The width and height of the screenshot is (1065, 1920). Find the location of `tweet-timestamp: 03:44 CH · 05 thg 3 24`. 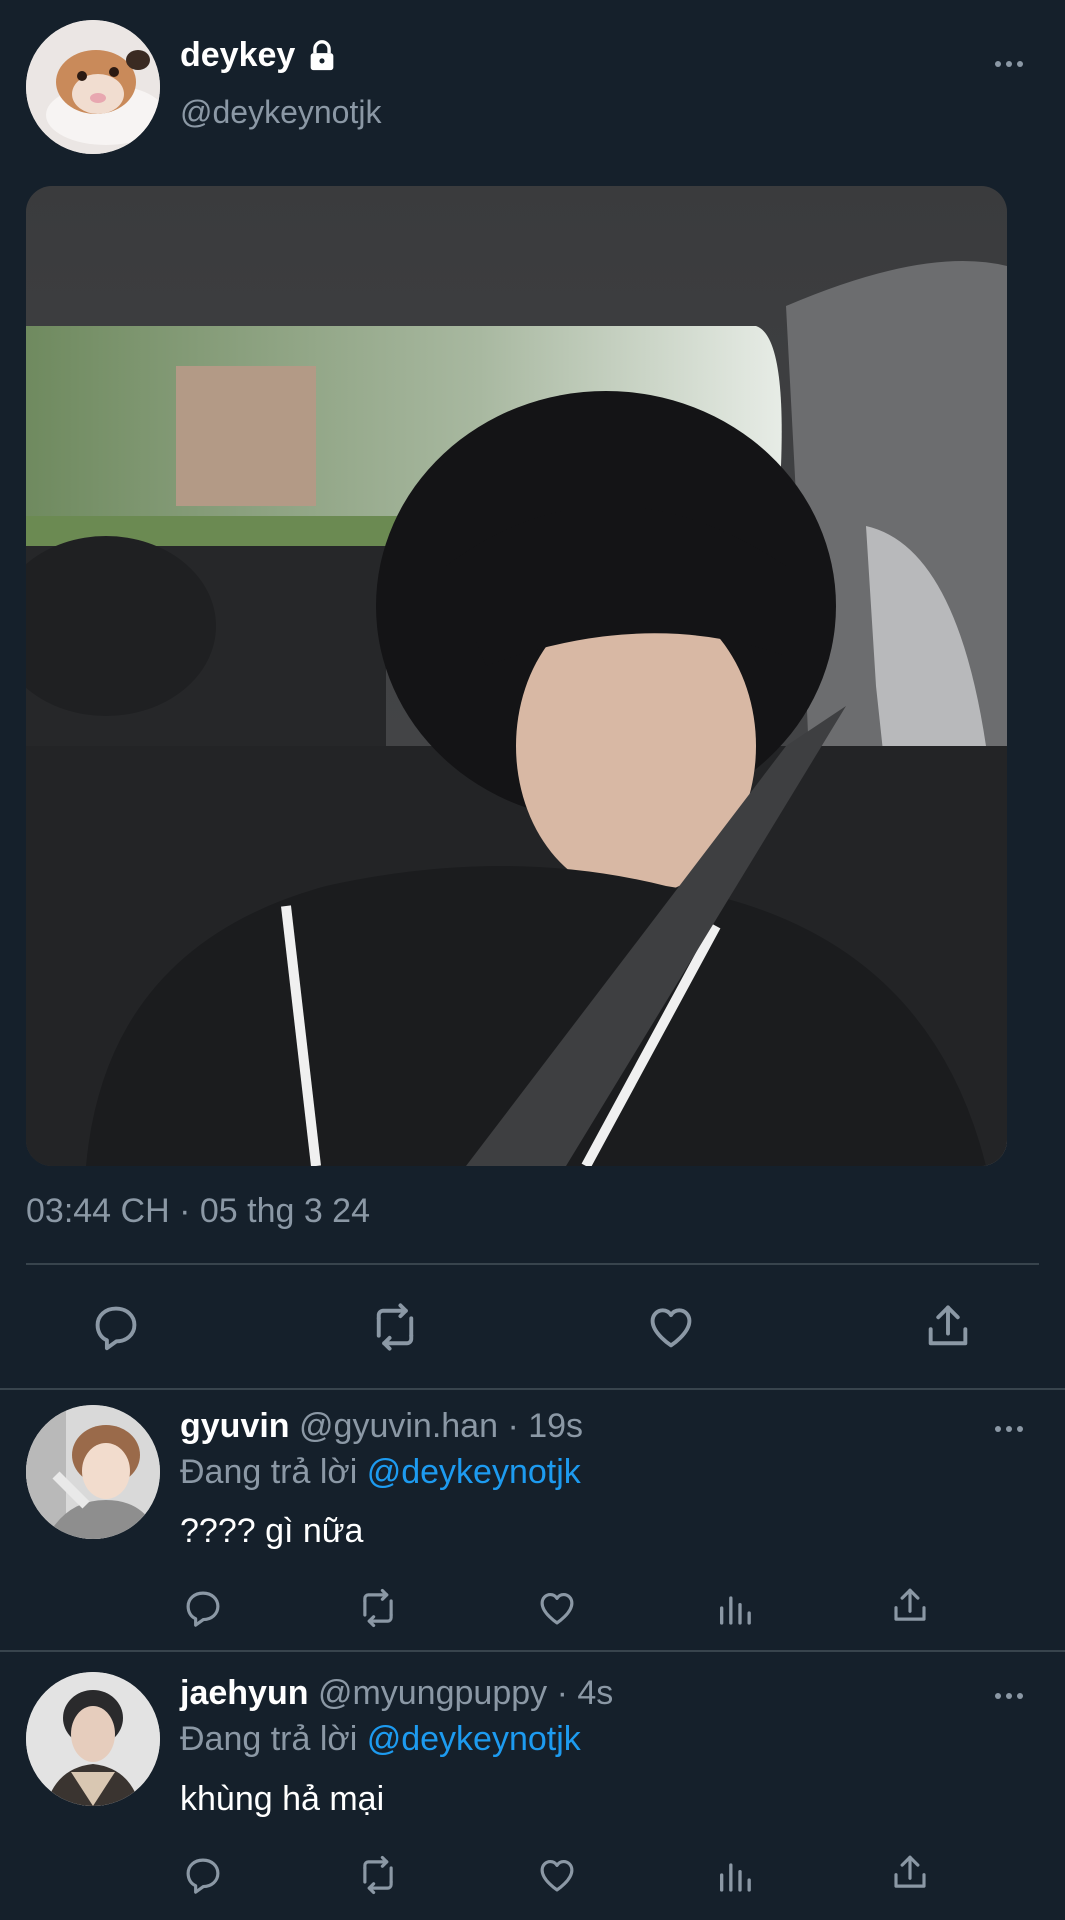

tweet-timestamp: 03:44 CH · 05 thg 3 24 is located at coordinates (198, 1211).